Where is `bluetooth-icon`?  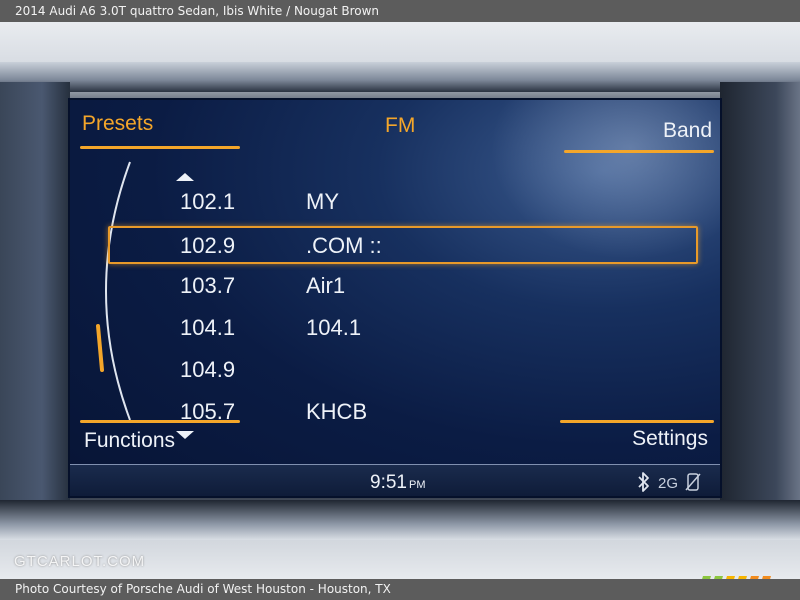
bluetooth-icon is located at coordinates (643, 482).